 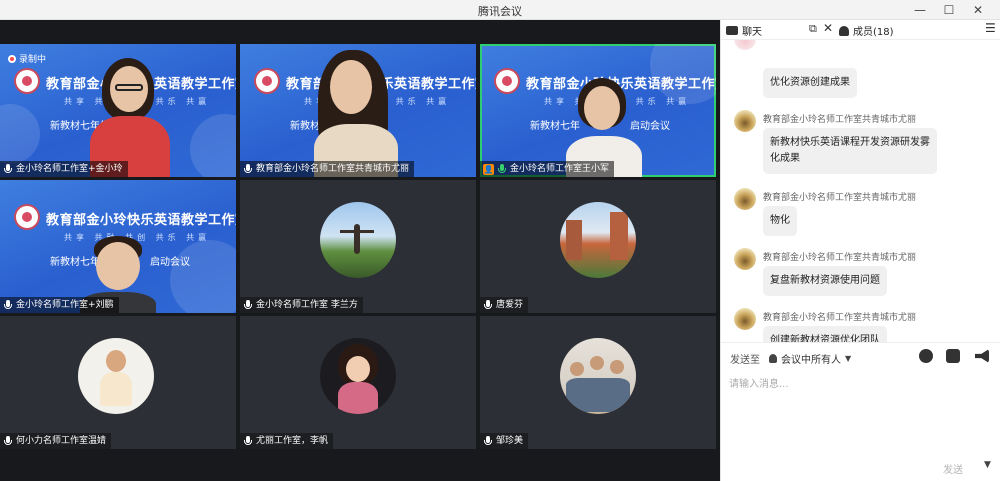 I want to click on maximize-button: ☐, so click(x=949, y=10).